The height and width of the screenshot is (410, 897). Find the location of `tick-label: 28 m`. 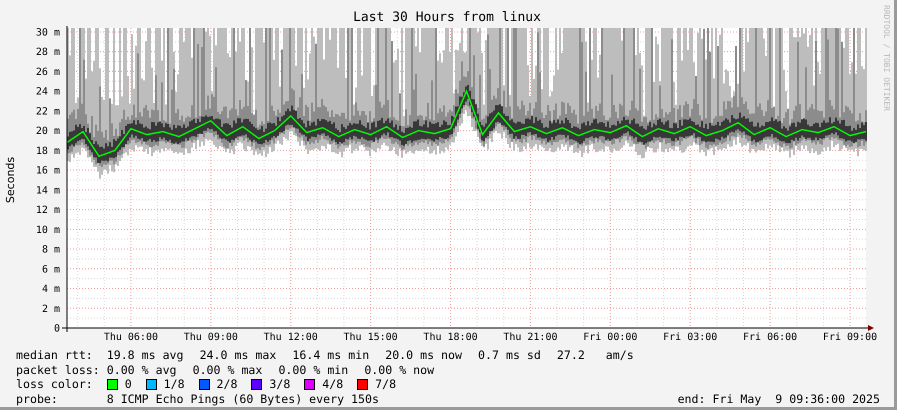

tick-label: 28 m is located at coordinates (48, 52).